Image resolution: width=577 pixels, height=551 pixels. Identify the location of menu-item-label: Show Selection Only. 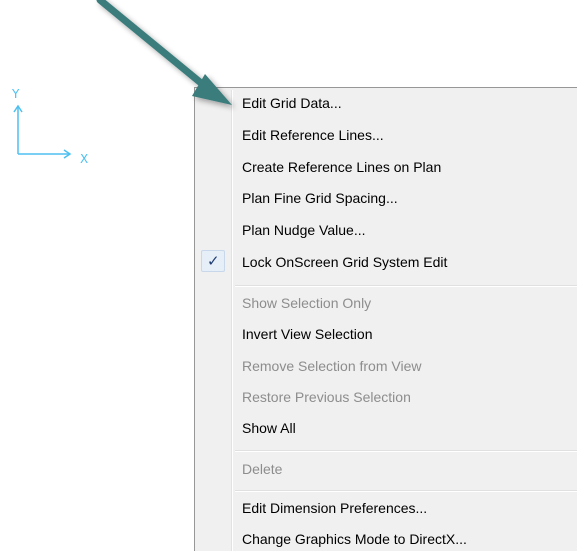
(307, 303).